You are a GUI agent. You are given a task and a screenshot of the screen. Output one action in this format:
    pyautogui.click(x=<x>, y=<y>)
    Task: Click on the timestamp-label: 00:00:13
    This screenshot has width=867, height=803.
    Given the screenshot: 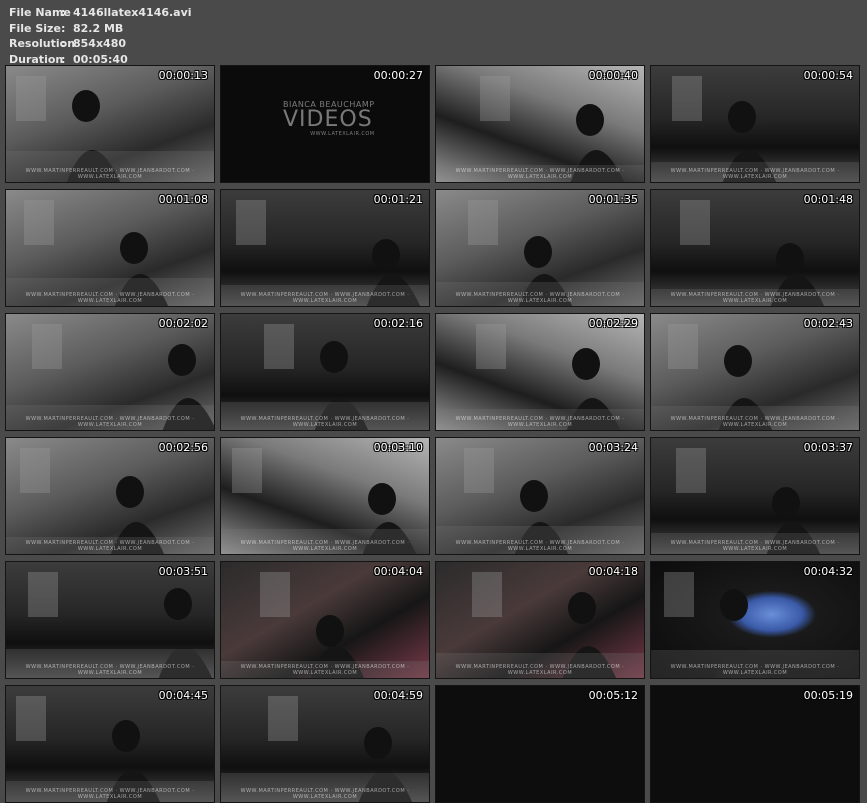 What is the action you would take?
    pyautogui.click(x=183, y=75)
    